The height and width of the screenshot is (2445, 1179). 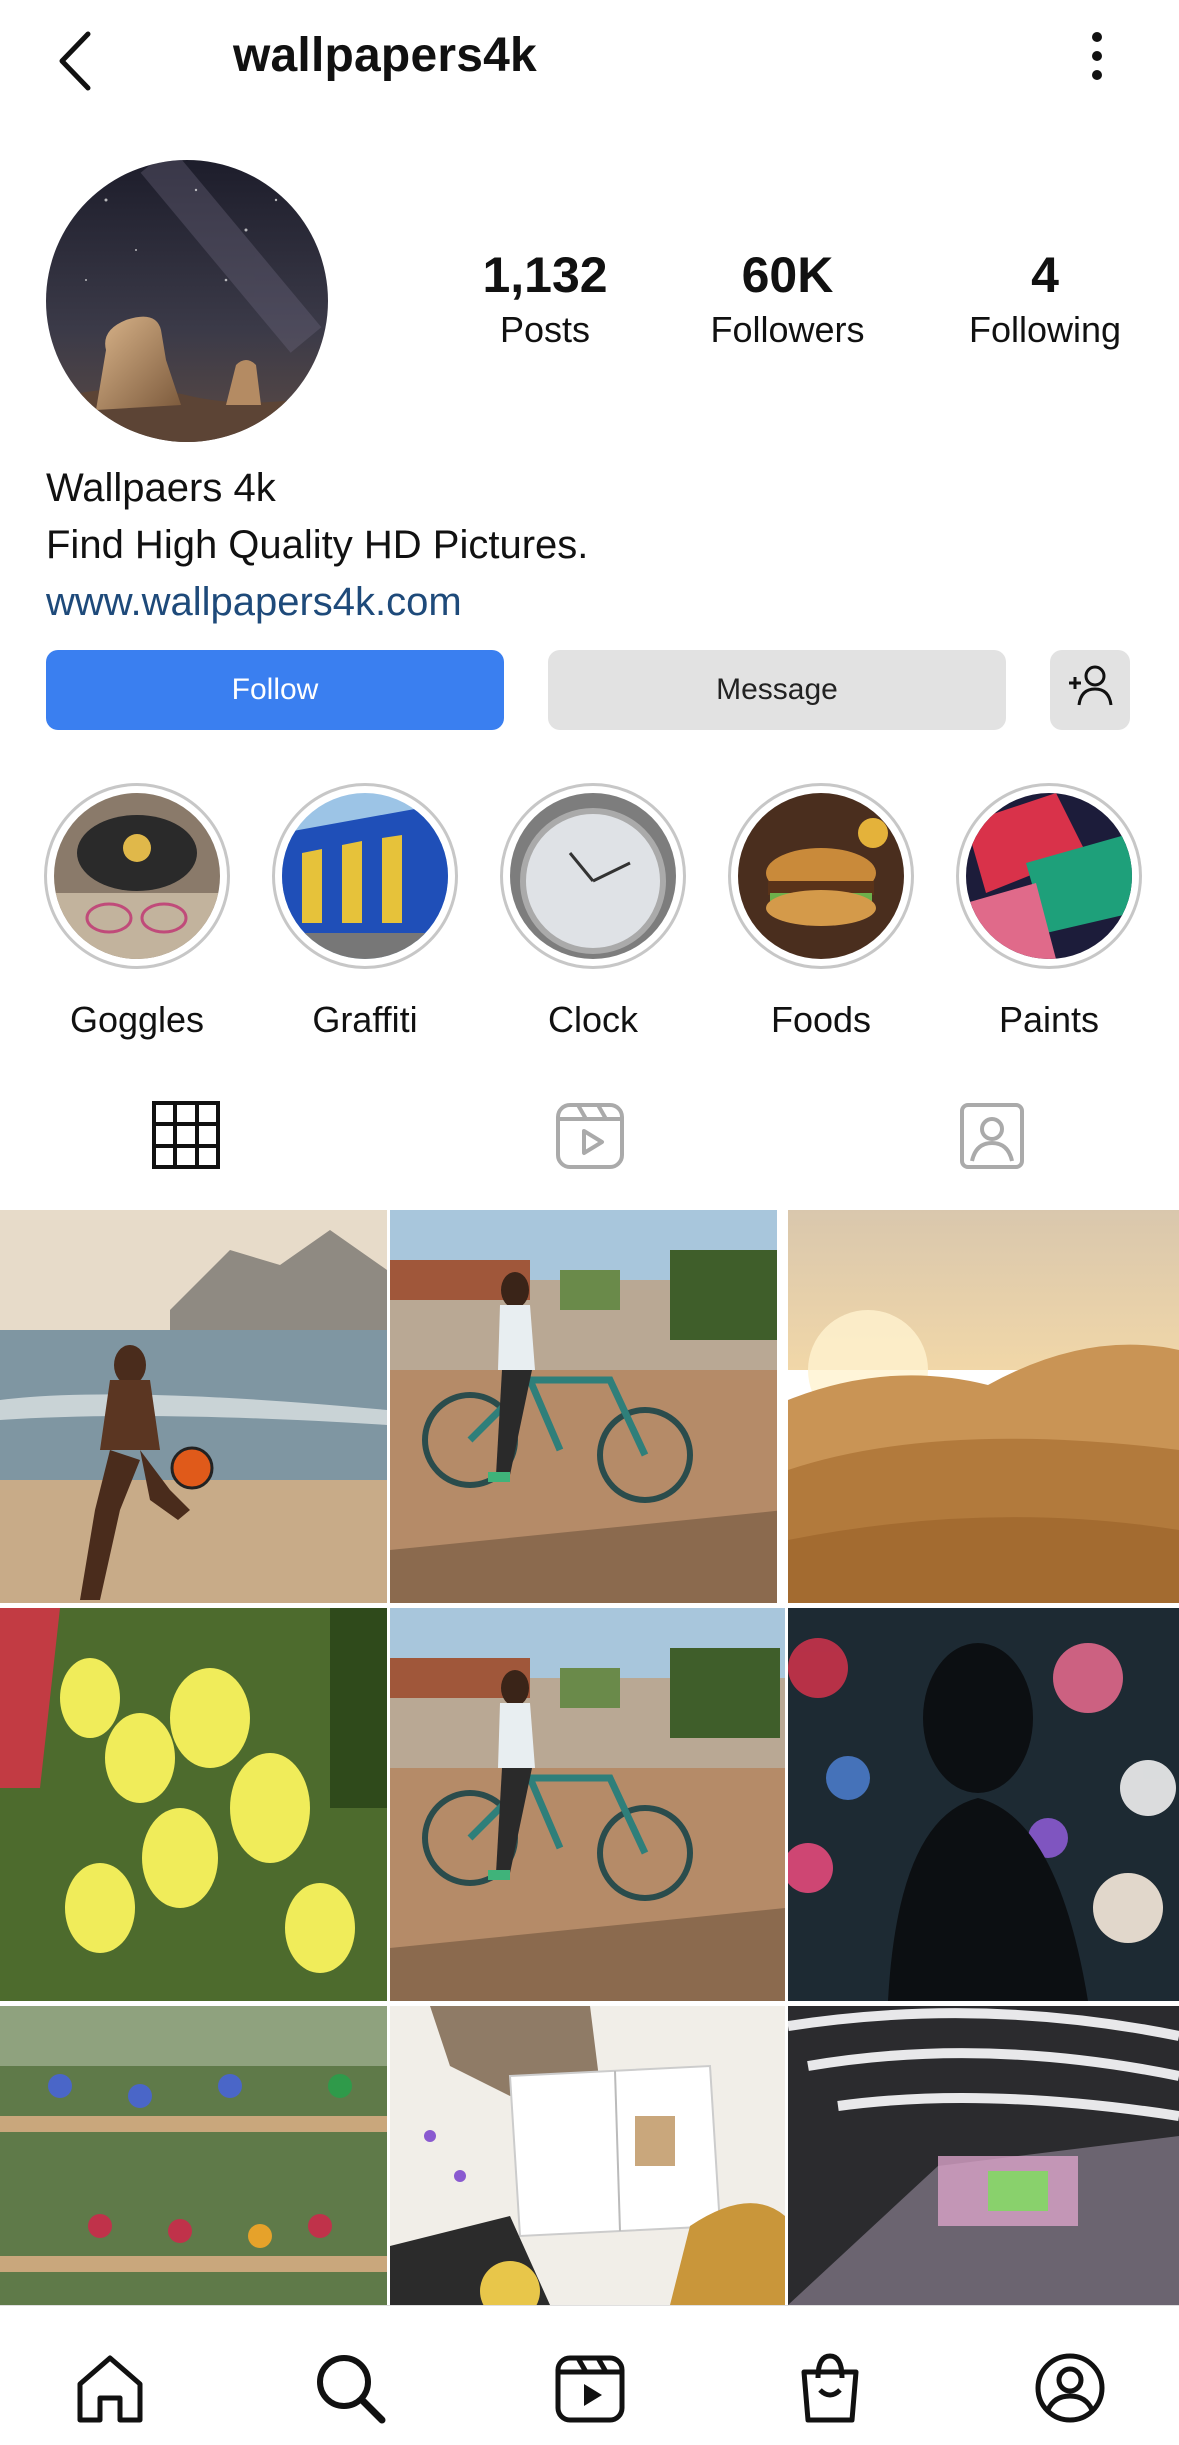 I want to click on website-link: www.wallpapers4k.com, so click(x=317, y=602).